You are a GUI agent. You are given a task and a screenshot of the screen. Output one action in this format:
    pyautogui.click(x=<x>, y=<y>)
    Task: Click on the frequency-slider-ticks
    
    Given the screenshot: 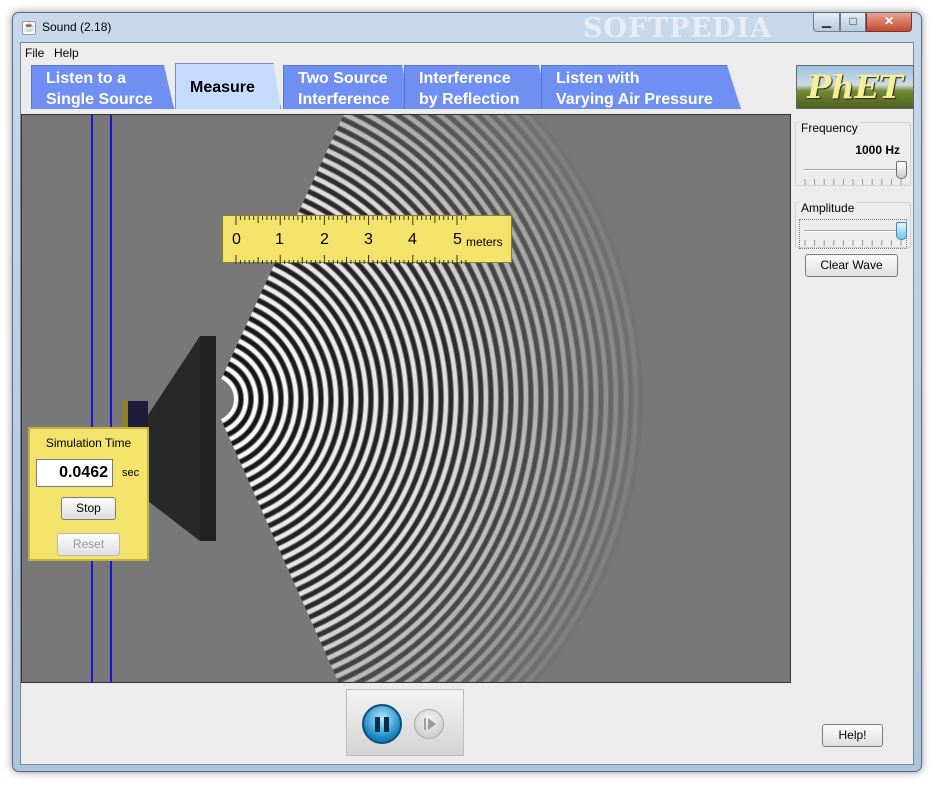 What is the action you would take?
    pyautogui.click(x=853, y=182)
    